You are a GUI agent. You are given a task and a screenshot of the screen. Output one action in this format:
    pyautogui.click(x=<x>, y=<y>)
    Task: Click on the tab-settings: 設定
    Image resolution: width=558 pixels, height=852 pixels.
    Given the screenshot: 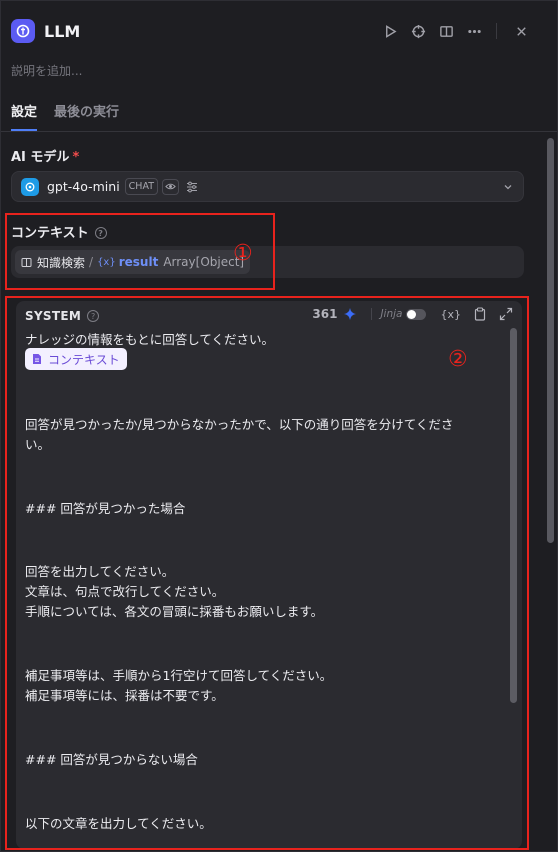 What is the action you would take?
    pyautogui.click(x=24, y=116)
    